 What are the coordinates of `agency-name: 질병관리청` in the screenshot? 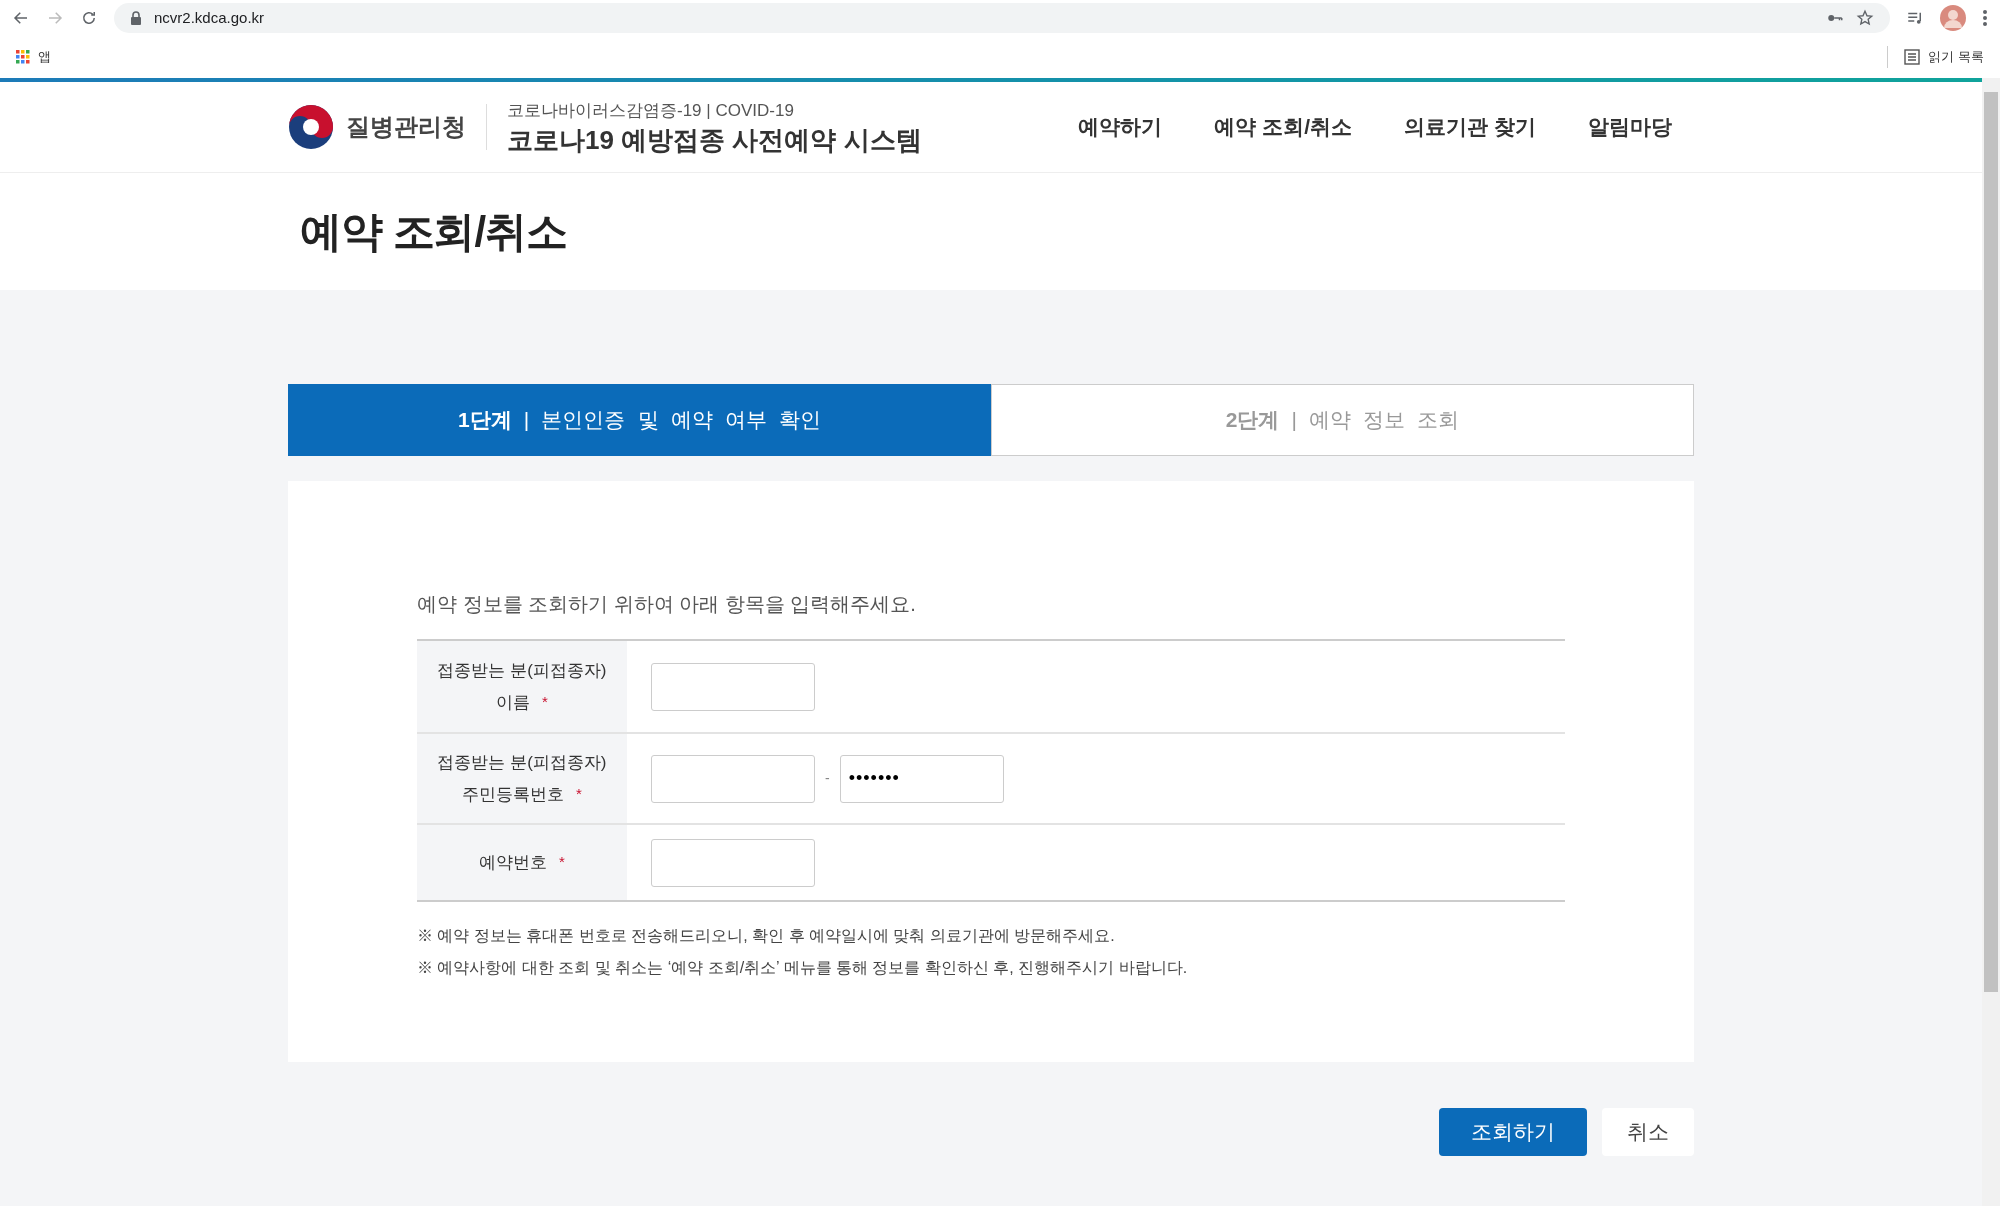 It's located at (406, 127).